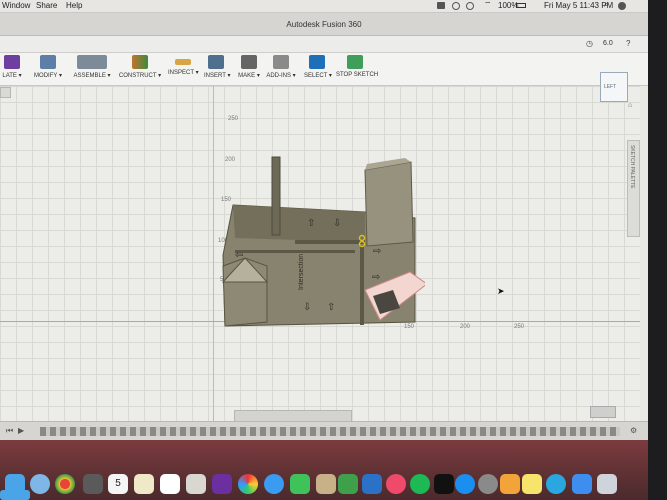  What do you see at coordinates (216, 62) in the screenshot?
I see `insert-icon` at bounding box center [216, 62].